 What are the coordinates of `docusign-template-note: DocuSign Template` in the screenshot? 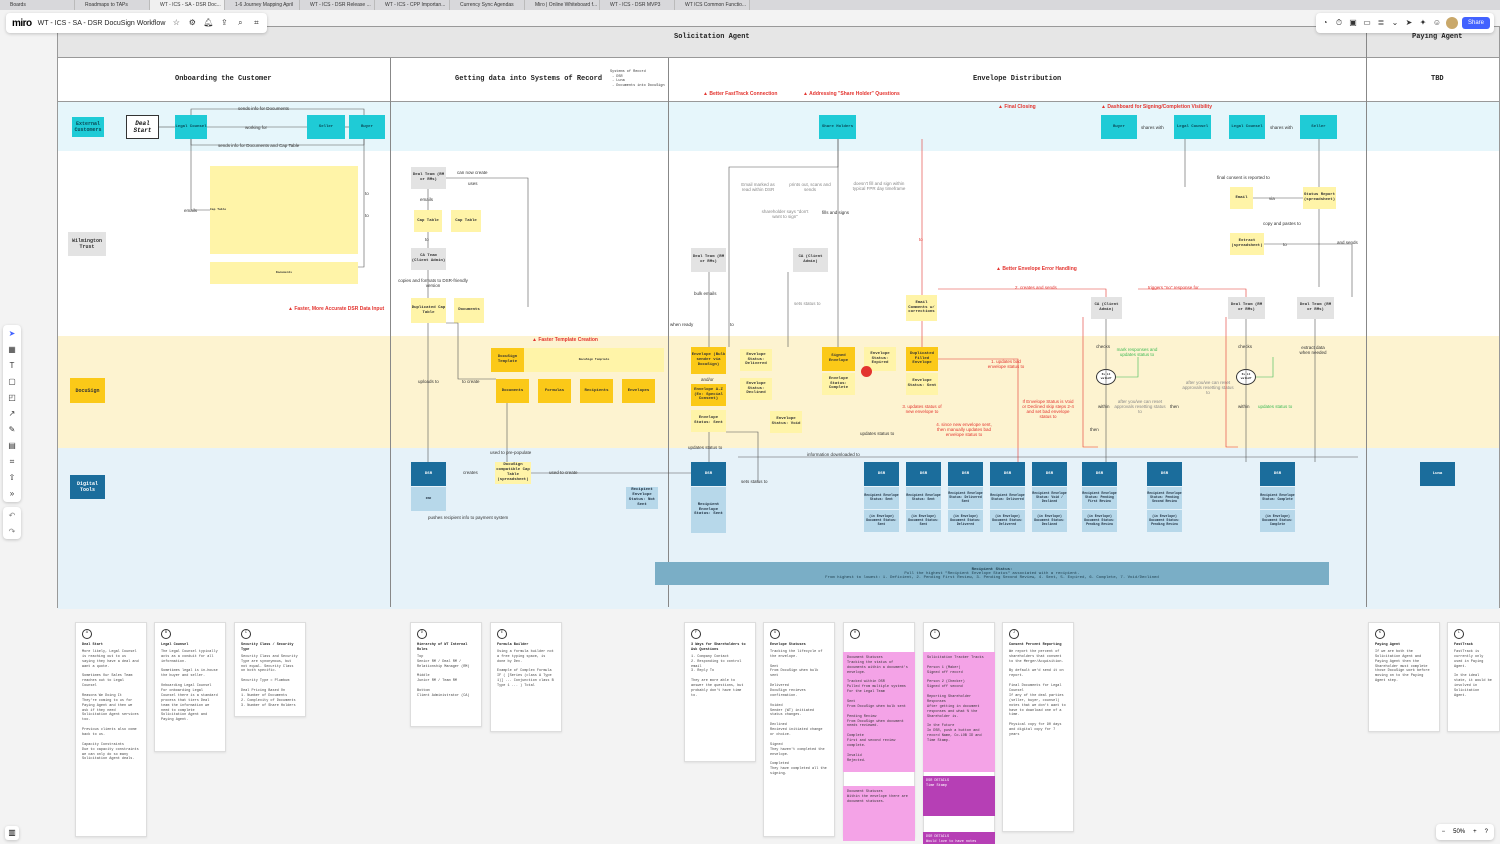 It's located at (594, 360).